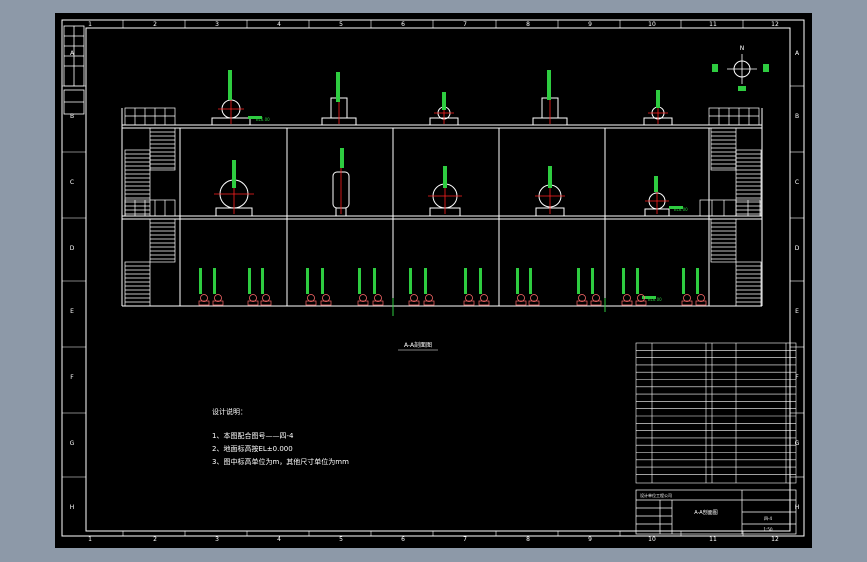 Image resolution: width=867 pixels, height=562 pixels. What do you see at coordinates (528, 539) in the screenshot?
I see `border-col-label-bottom: 8` at bounding box center [528, 539].